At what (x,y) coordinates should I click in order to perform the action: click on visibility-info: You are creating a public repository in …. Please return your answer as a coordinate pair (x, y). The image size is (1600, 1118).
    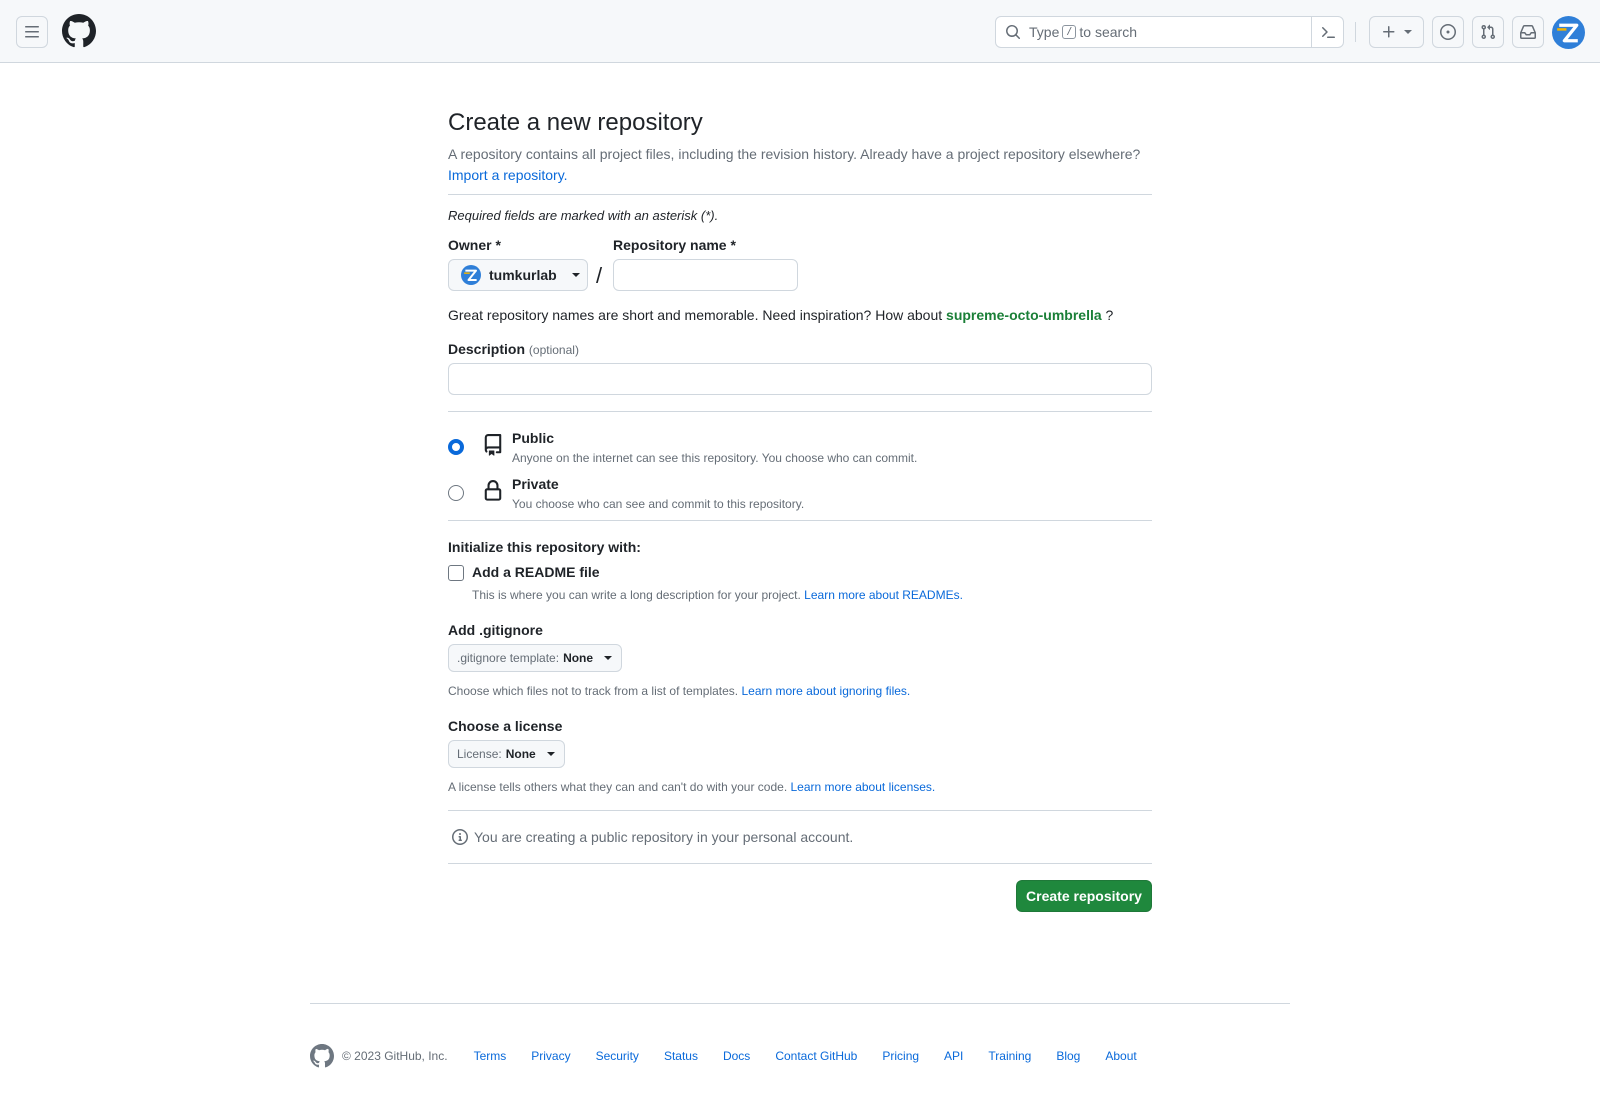
    Looking at the image, I should click on (800, 837).